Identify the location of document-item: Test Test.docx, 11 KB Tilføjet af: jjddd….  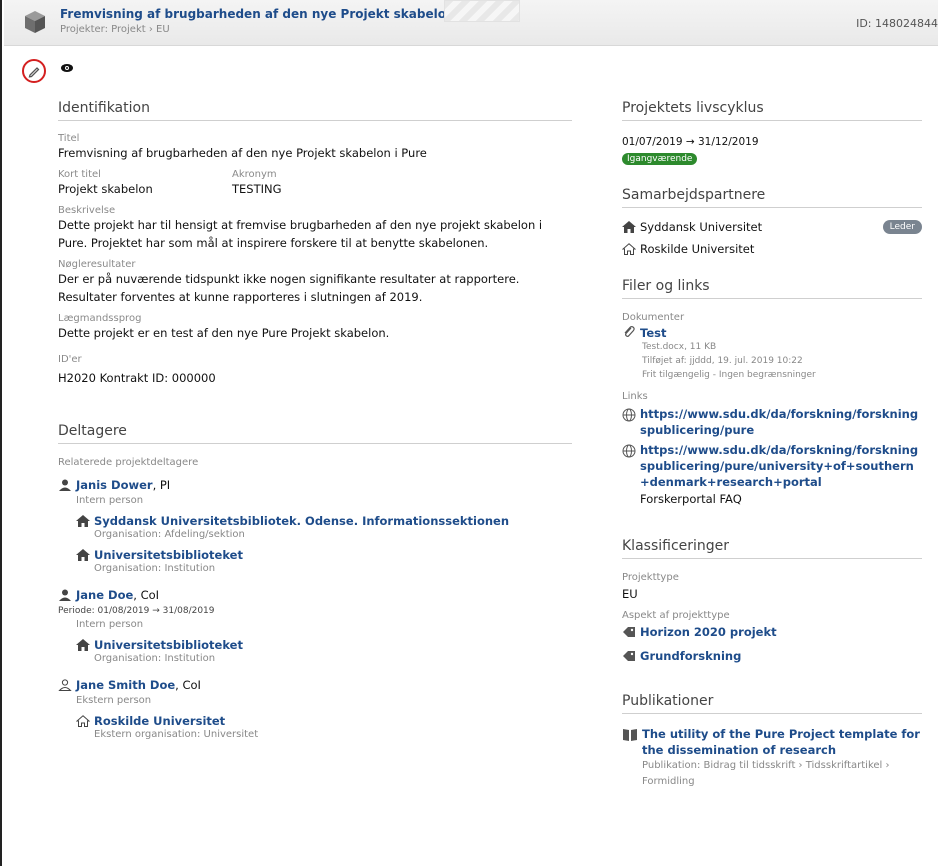
(772, 353).